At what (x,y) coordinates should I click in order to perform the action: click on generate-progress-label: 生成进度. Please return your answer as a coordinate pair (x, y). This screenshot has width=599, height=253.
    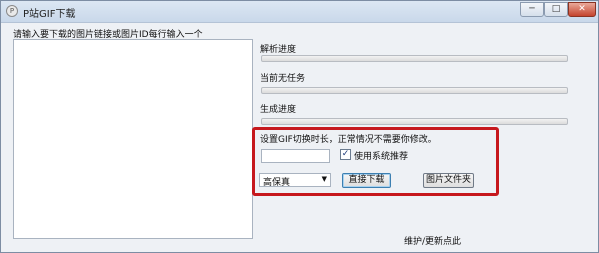
    Looking at the image, I should click on (278, 110).